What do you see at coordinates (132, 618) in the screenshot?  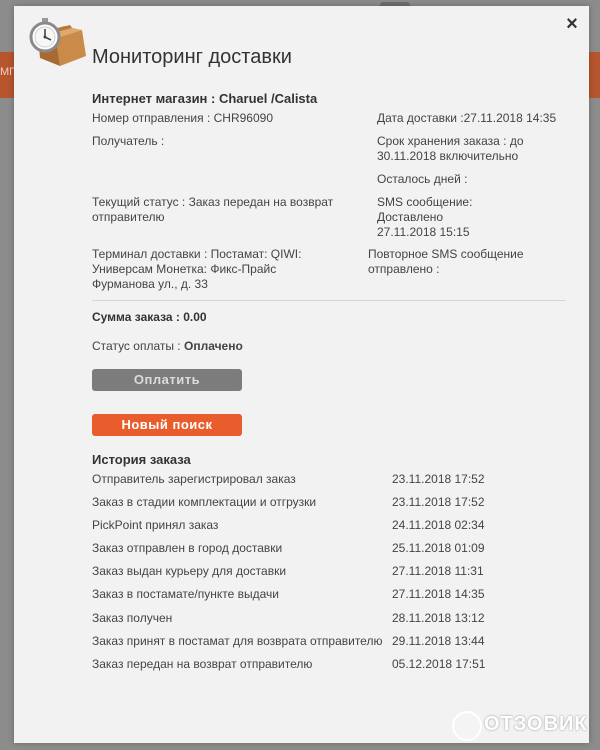 I see `history-event: Заказ получен` at bounding box center [132, 618].